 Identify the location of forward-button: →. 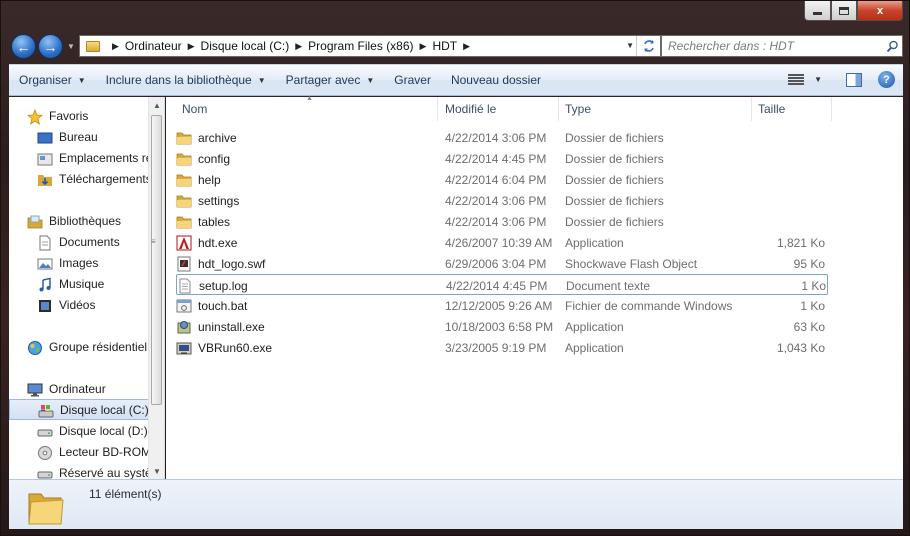
(50, 46).